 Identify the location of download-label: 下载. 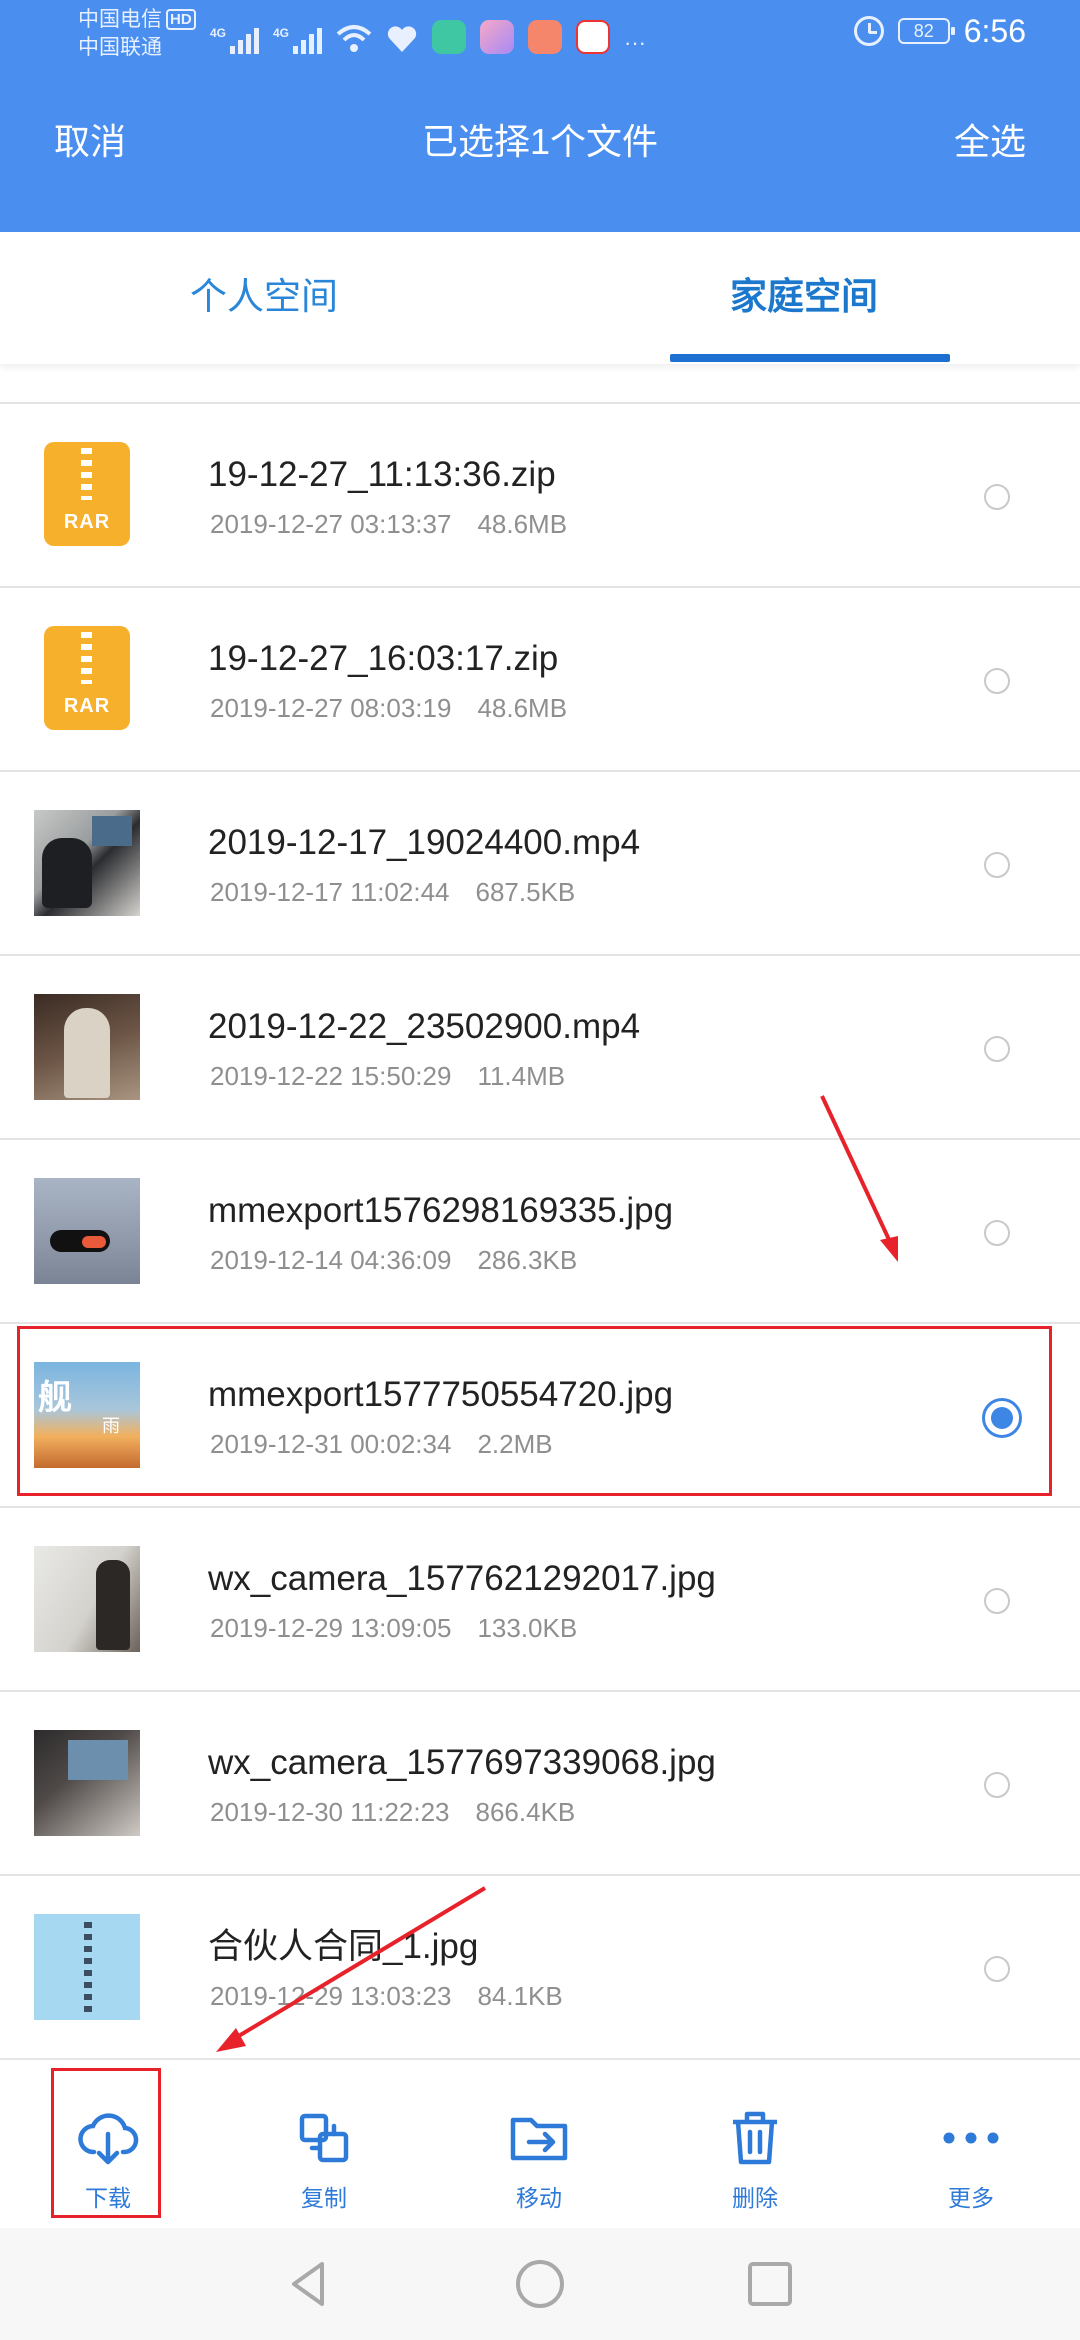
(108, 2198).